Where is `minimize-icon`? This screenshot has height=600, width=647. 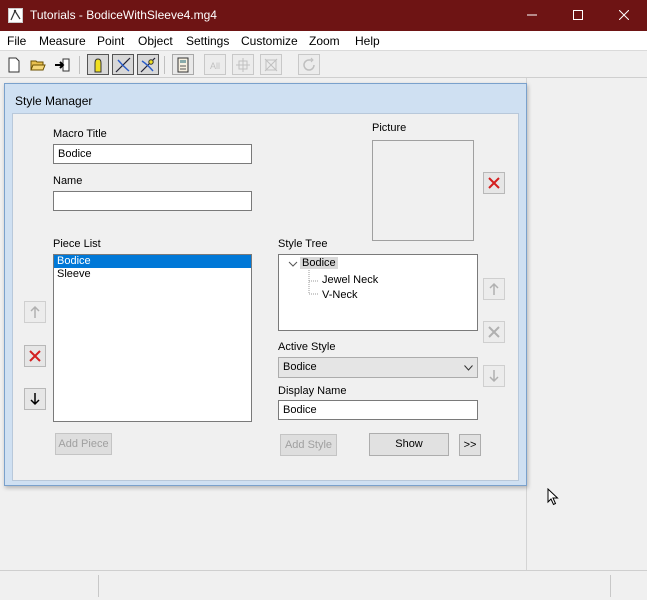
minimize-icon is located at coordinates (532, 15).